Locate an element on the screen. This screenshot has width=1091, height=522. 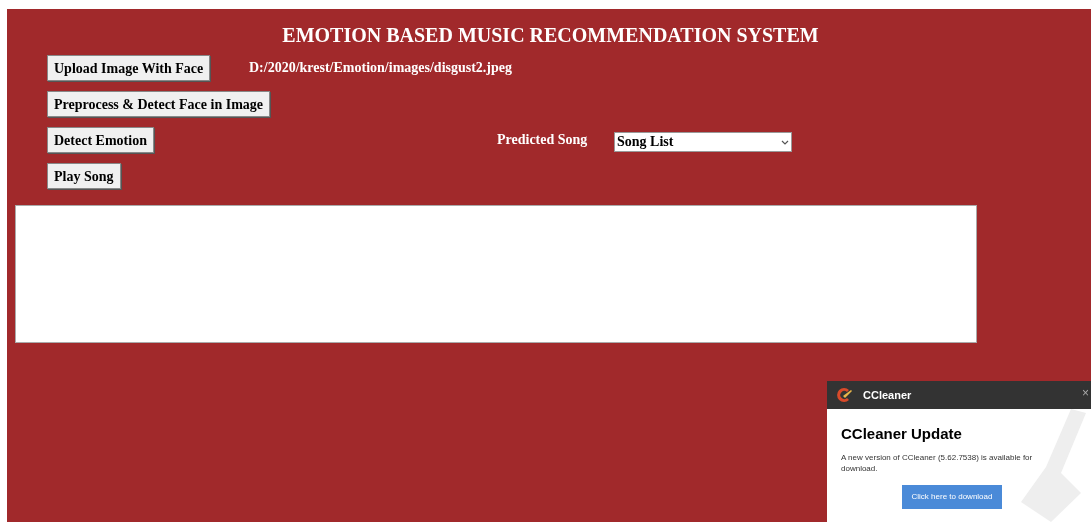
notification-message: A new version of CCleaner (5.62.7538) is available for download. is located at coordinates (937, 462).